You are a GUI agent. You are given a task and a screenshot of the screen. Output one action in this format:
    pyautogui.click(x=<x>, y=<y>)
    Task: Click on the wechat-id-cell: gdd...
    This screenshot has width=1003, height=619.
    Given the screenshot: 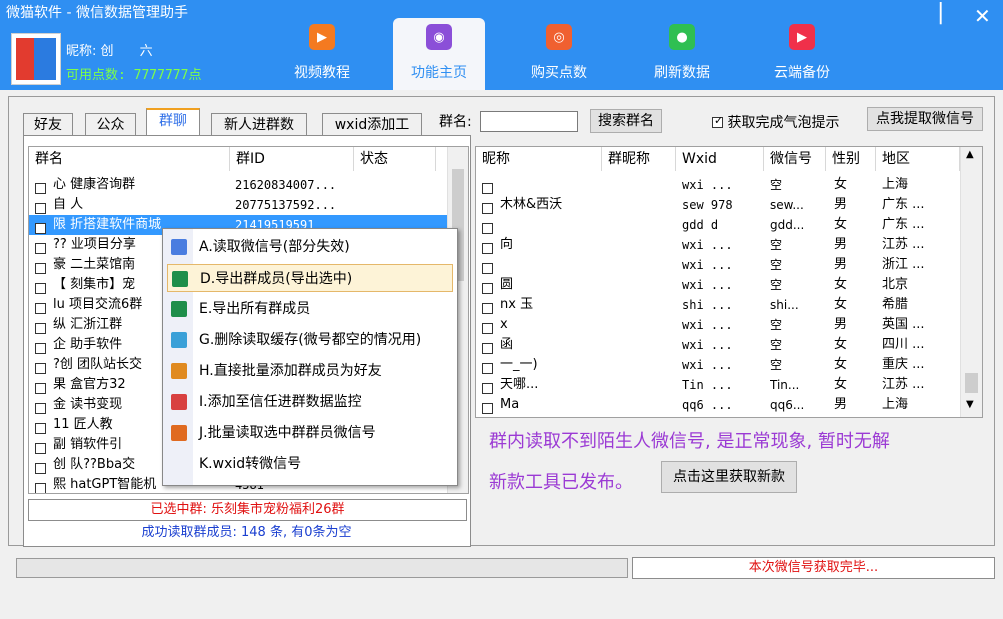 What is the action you would take?
    pyautogui.click(x=787, y=225)
    